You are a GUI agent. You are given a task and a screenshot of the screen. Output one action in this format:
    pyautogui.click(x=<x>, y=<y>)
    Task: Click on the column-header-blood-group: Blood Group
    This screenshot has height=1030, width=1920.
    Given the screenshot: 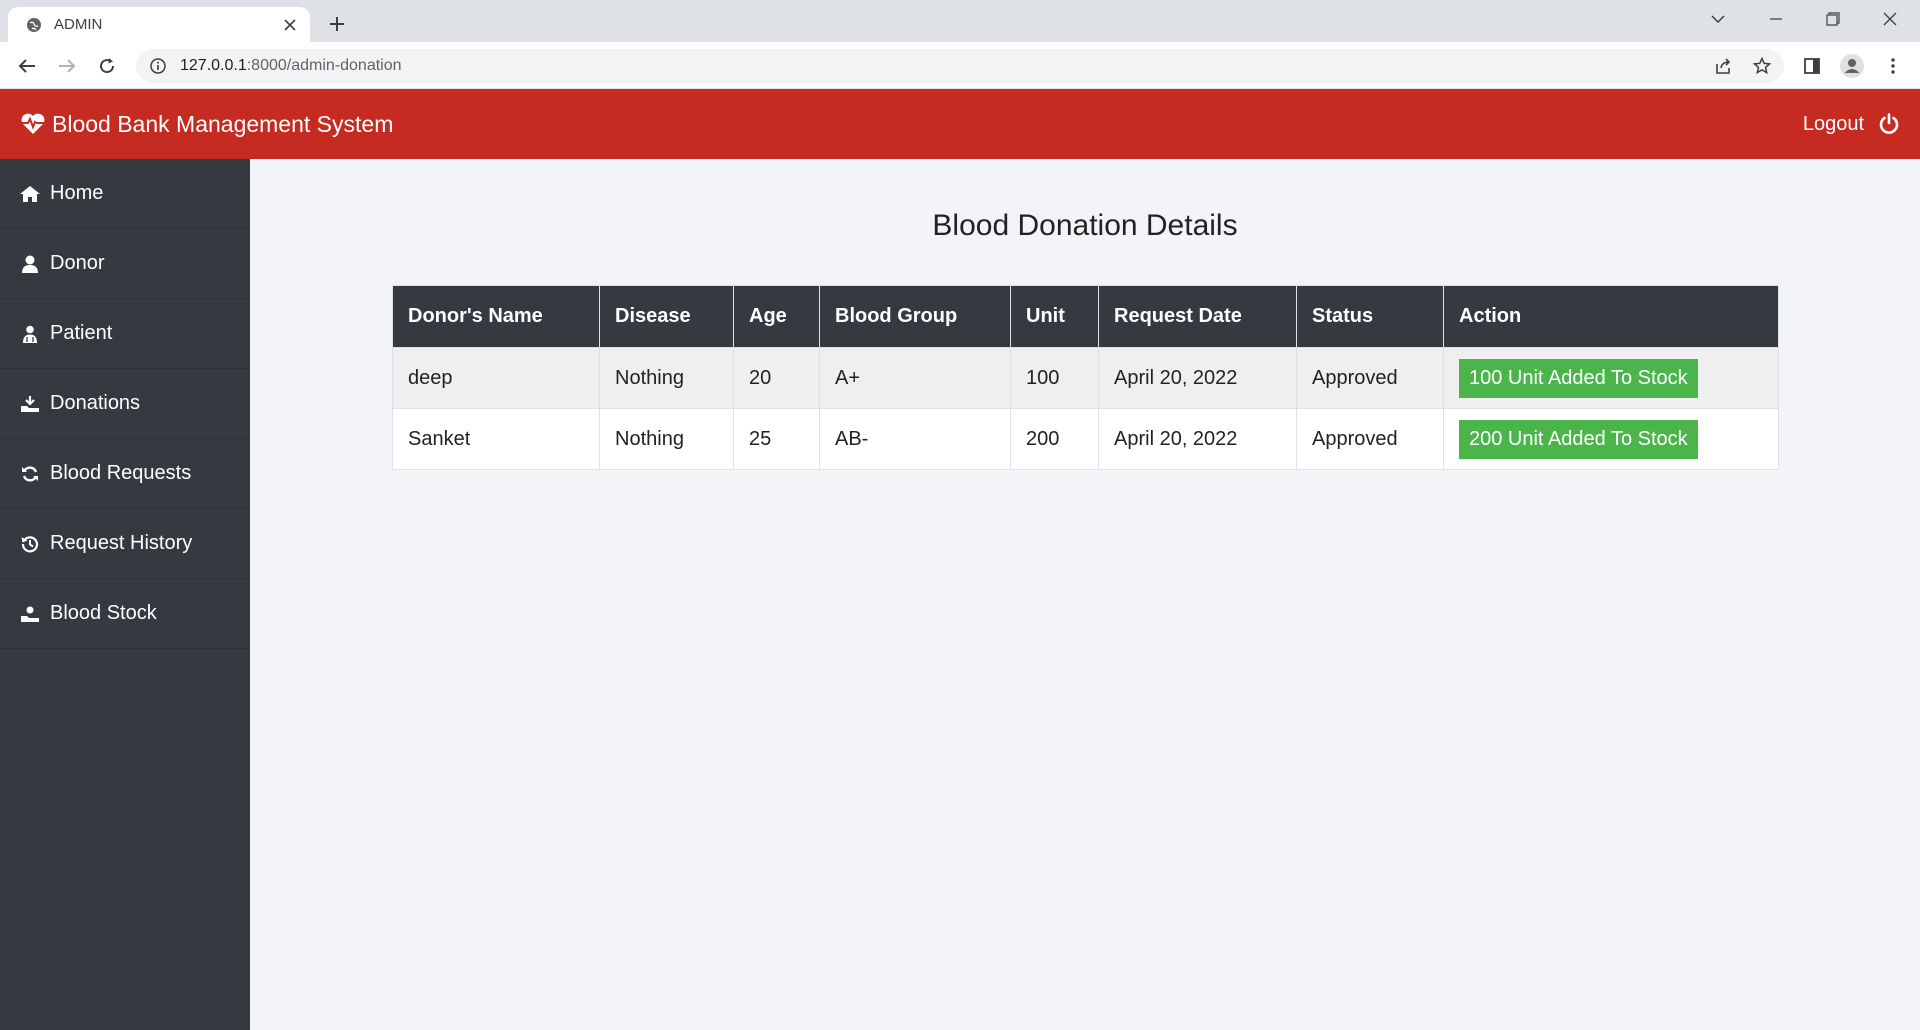 What is the action you would take?
    pyautogui.click(x=915, y=316)
    